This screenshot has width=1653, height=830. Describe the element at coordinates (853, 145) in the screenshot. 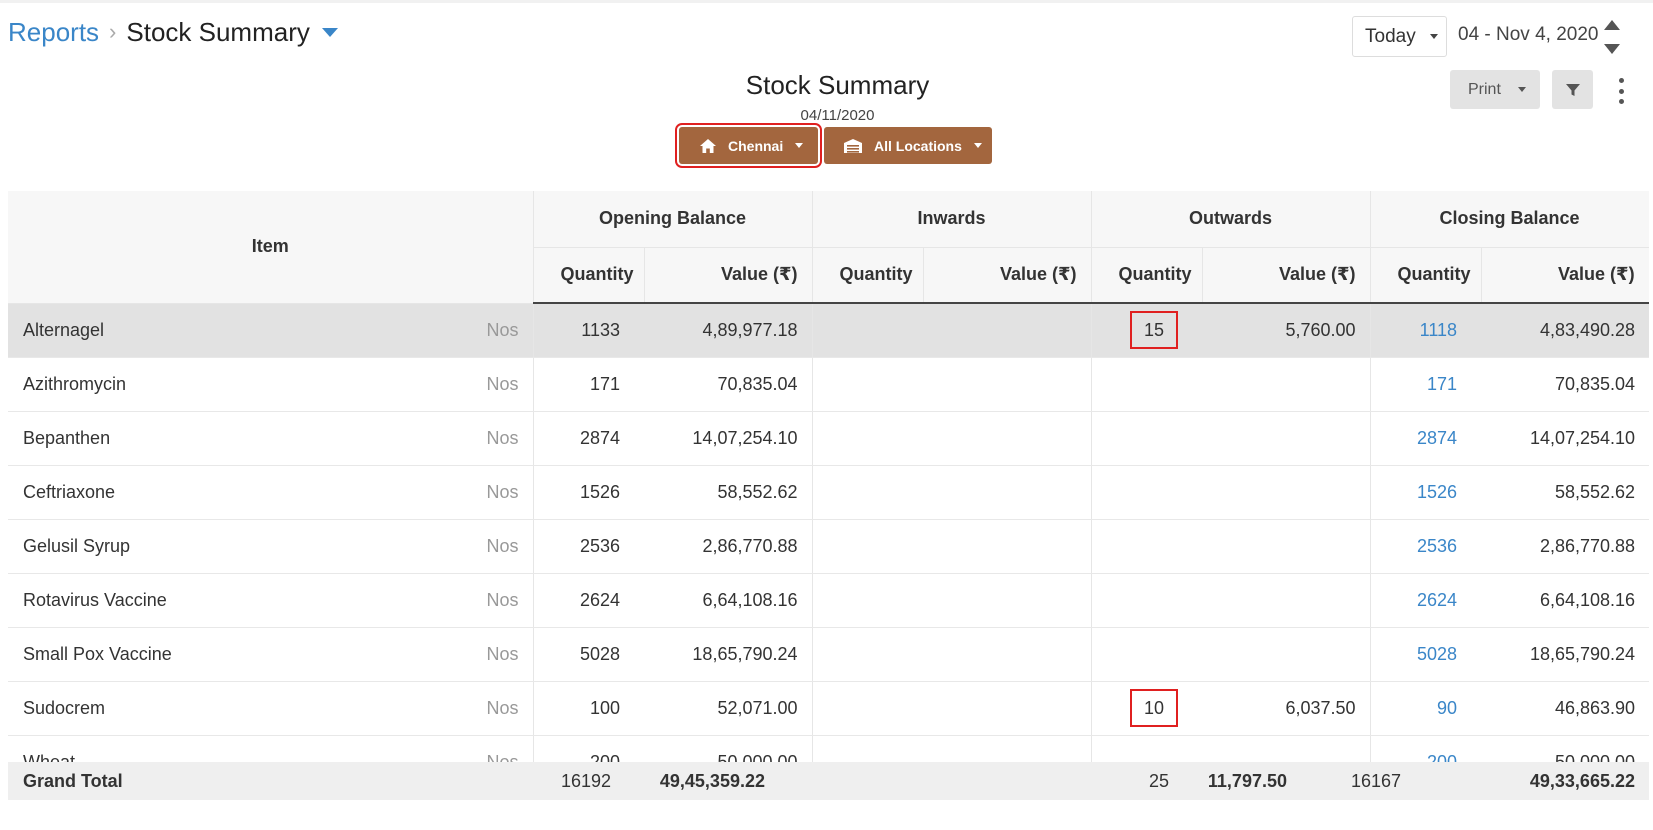

I see `warehouse-icon` at that location.